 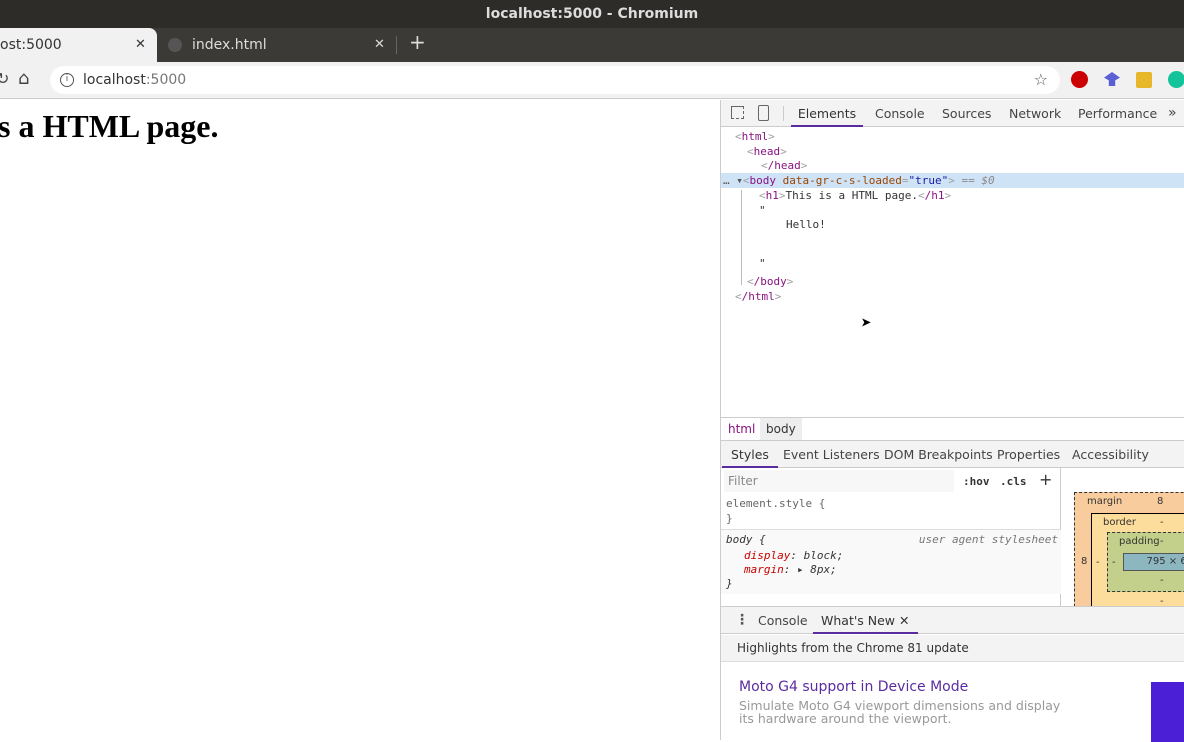 I want to click on dom-node-head-close: </head>, so click(x=784, y=165).